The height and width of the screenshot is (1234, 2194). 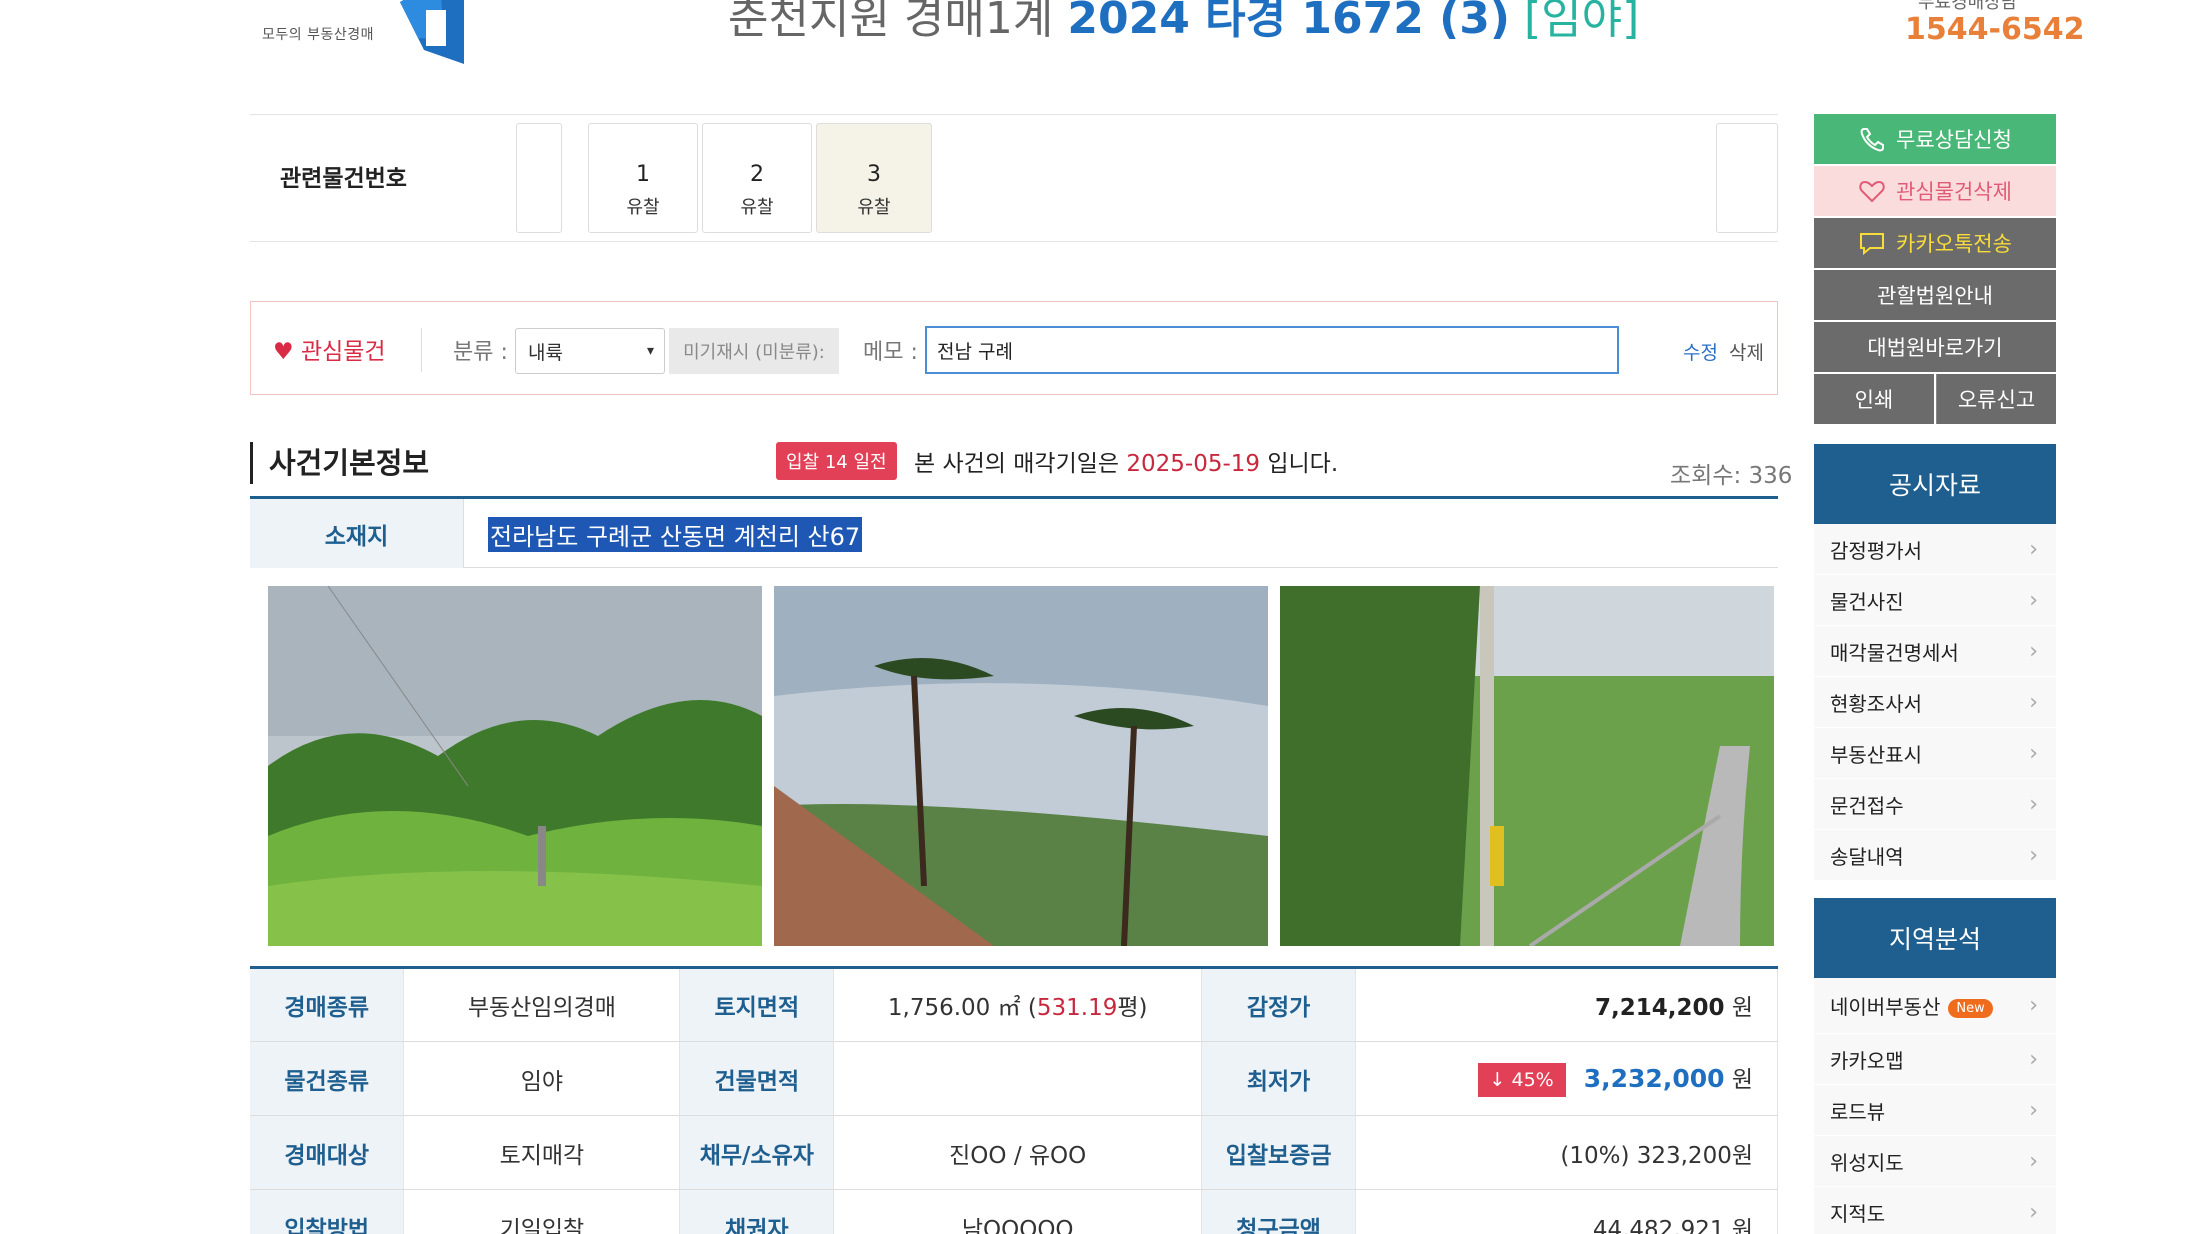 I want to click on pine-trees-photo-icon, so click(x=1021, y=766).